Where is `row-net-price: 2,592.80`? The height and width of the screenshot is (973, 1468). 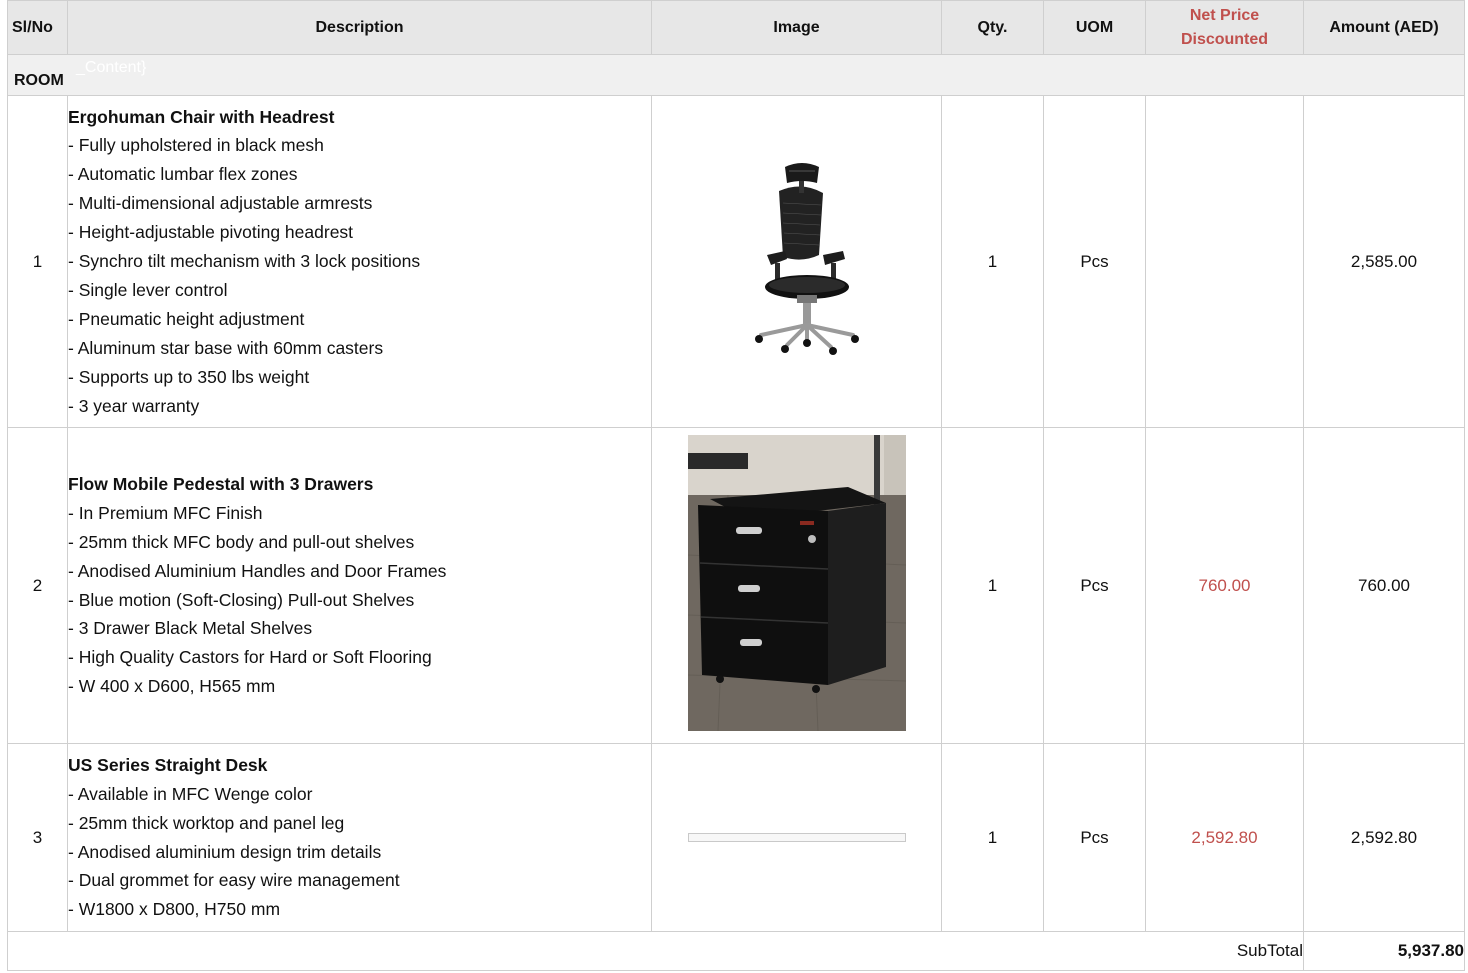
row-net-price: 2,592.80 is located at coordinates (1224, 837).